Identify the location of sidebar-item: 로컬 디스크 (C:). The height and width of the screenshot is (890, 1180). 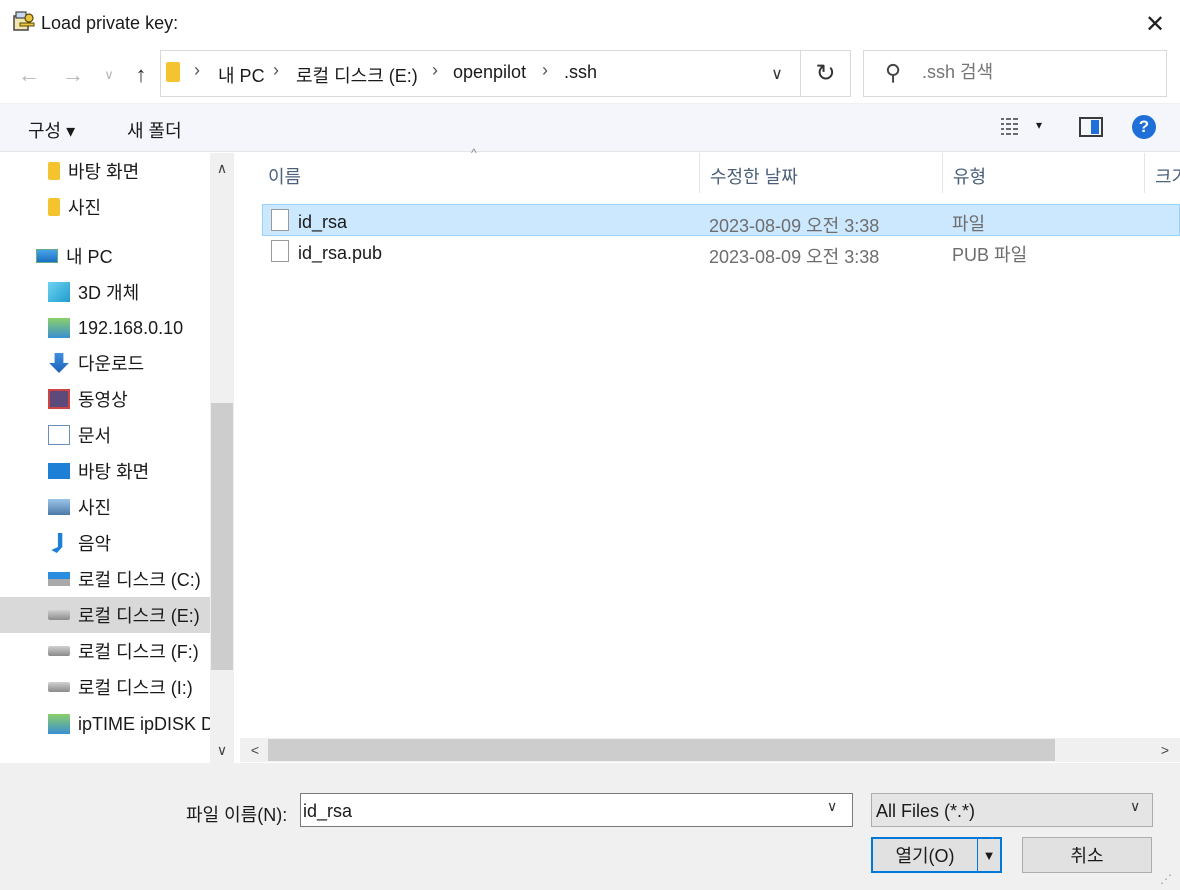
(105, 579).